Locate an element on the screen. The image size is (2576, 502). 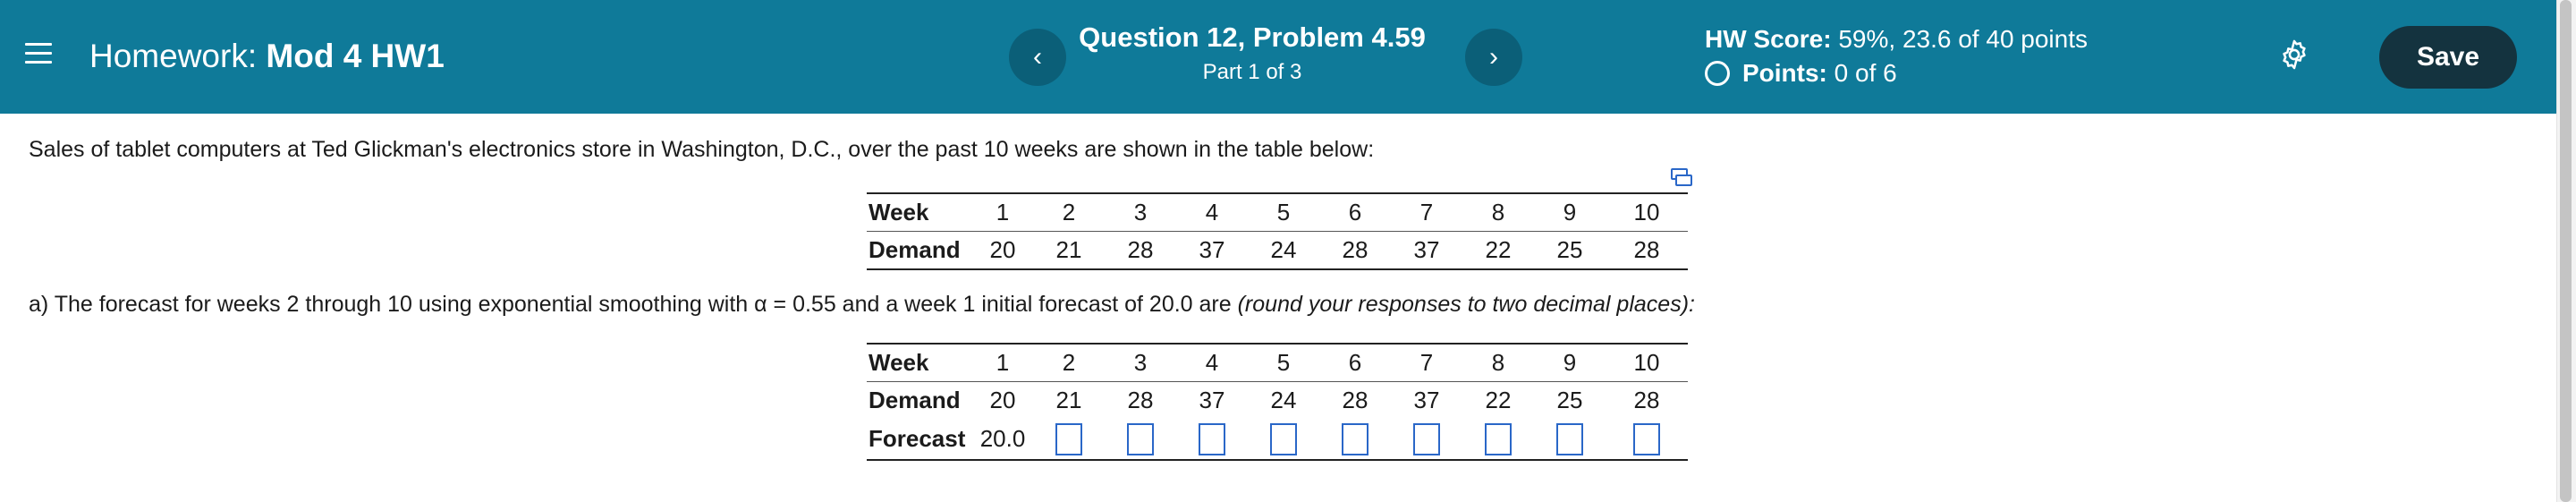
homework-title: Homework: Mod 4 HW1 is located at coordinates (267, 56).